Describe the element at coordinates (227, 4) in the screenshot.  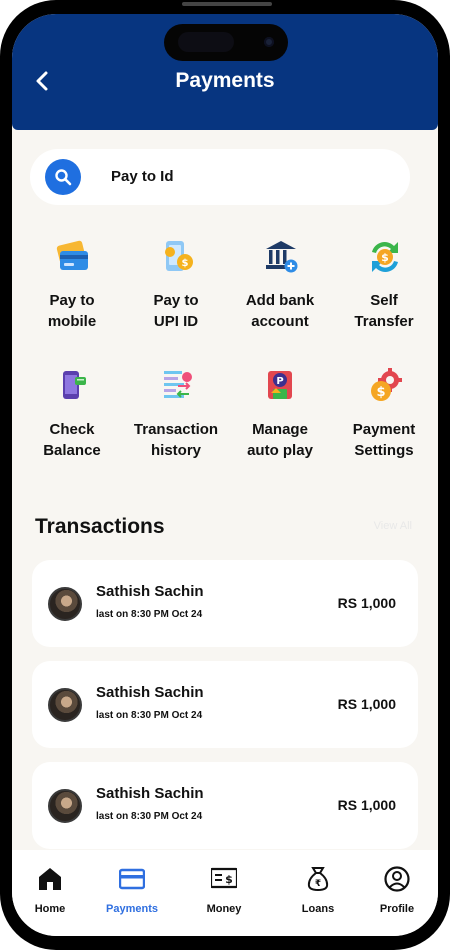
I see `speaker-grille` at that location.